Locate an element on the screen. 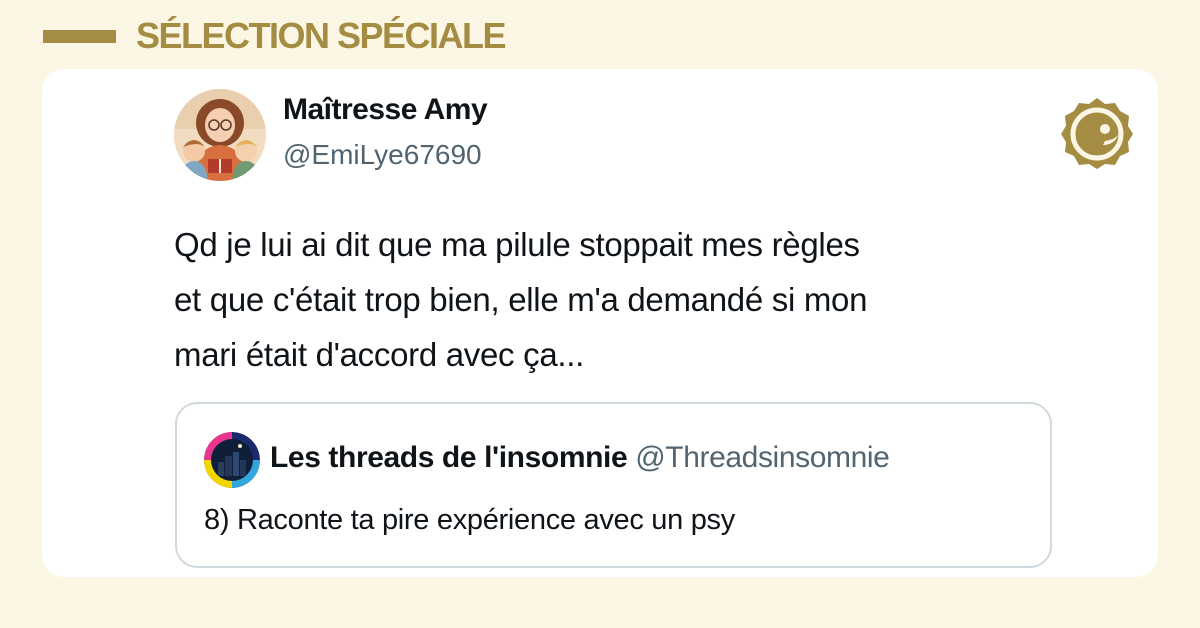 The image size is (1200, 628). night-city-avatar-icon is located at coordinates (232, 460).